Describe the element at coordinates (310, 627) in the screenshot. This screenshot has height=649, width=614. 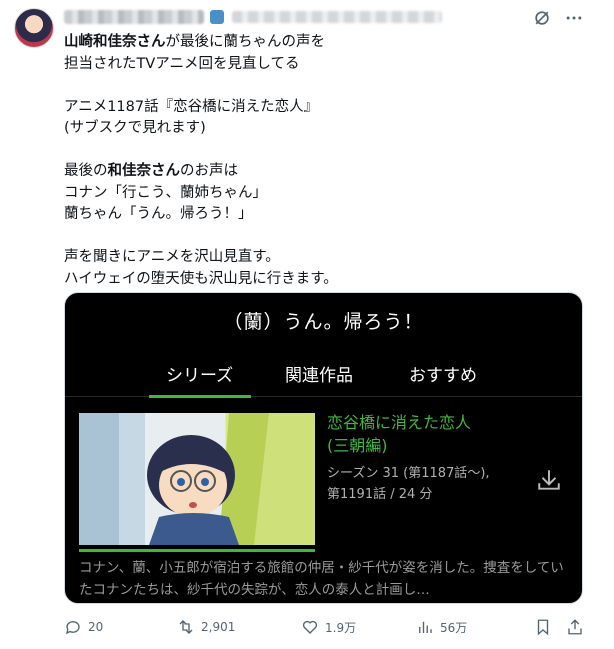
I see `heart-icon` at that location.